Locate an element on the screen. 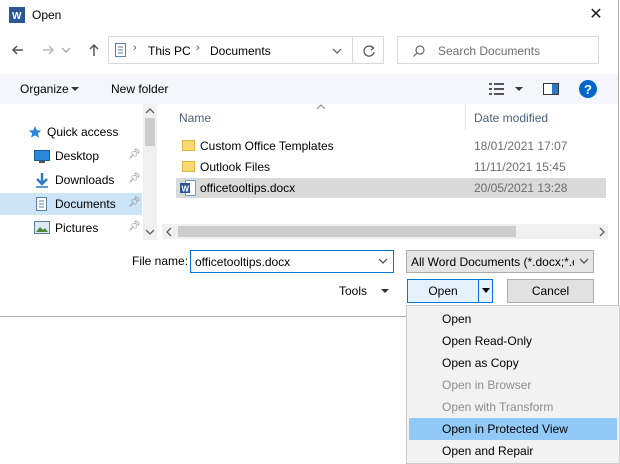 The image size is (620, 464). address-bar: › This PC › Documents is located at coordinates (246, 50).